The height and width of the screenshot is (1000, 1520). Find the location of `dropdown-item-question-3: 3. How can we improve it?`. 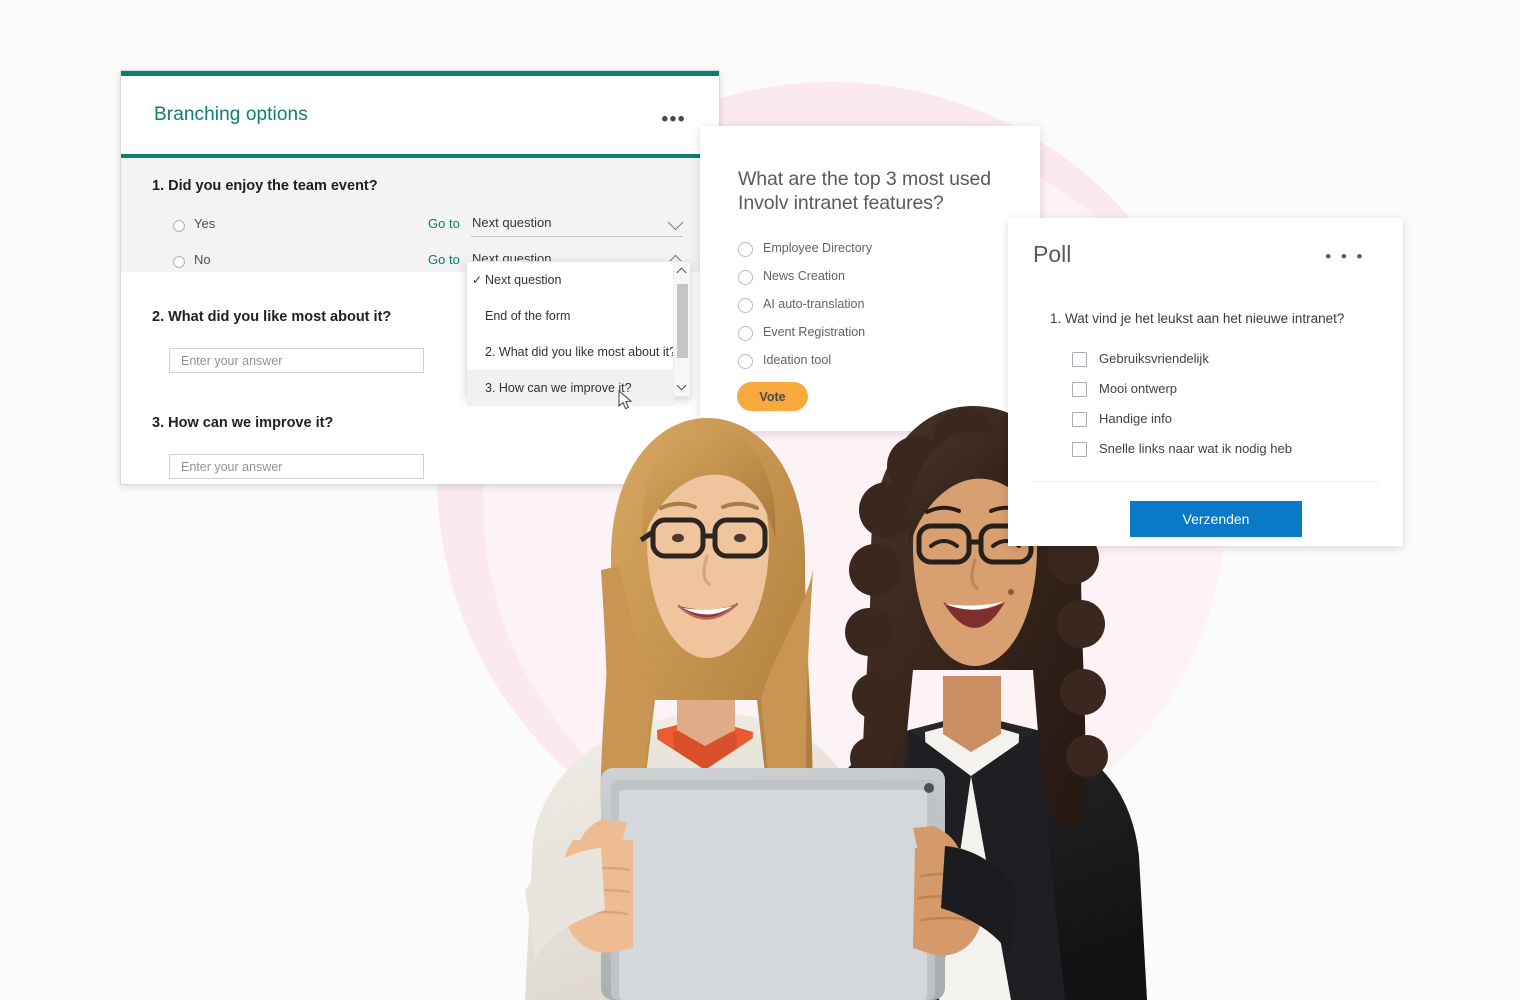

dropdown-item-question-3: 3. How can we improve it? is located at coordinates (570, 388).